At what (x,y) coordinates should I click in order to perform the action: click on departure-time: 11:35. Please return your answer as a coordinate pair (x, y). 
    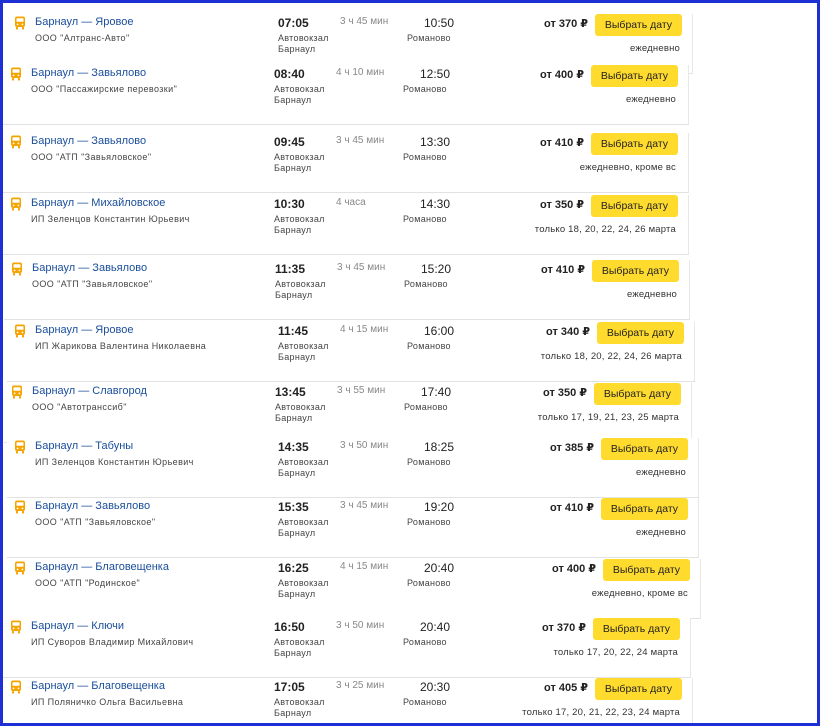
    Looking at the image, I should click on (290, 269).